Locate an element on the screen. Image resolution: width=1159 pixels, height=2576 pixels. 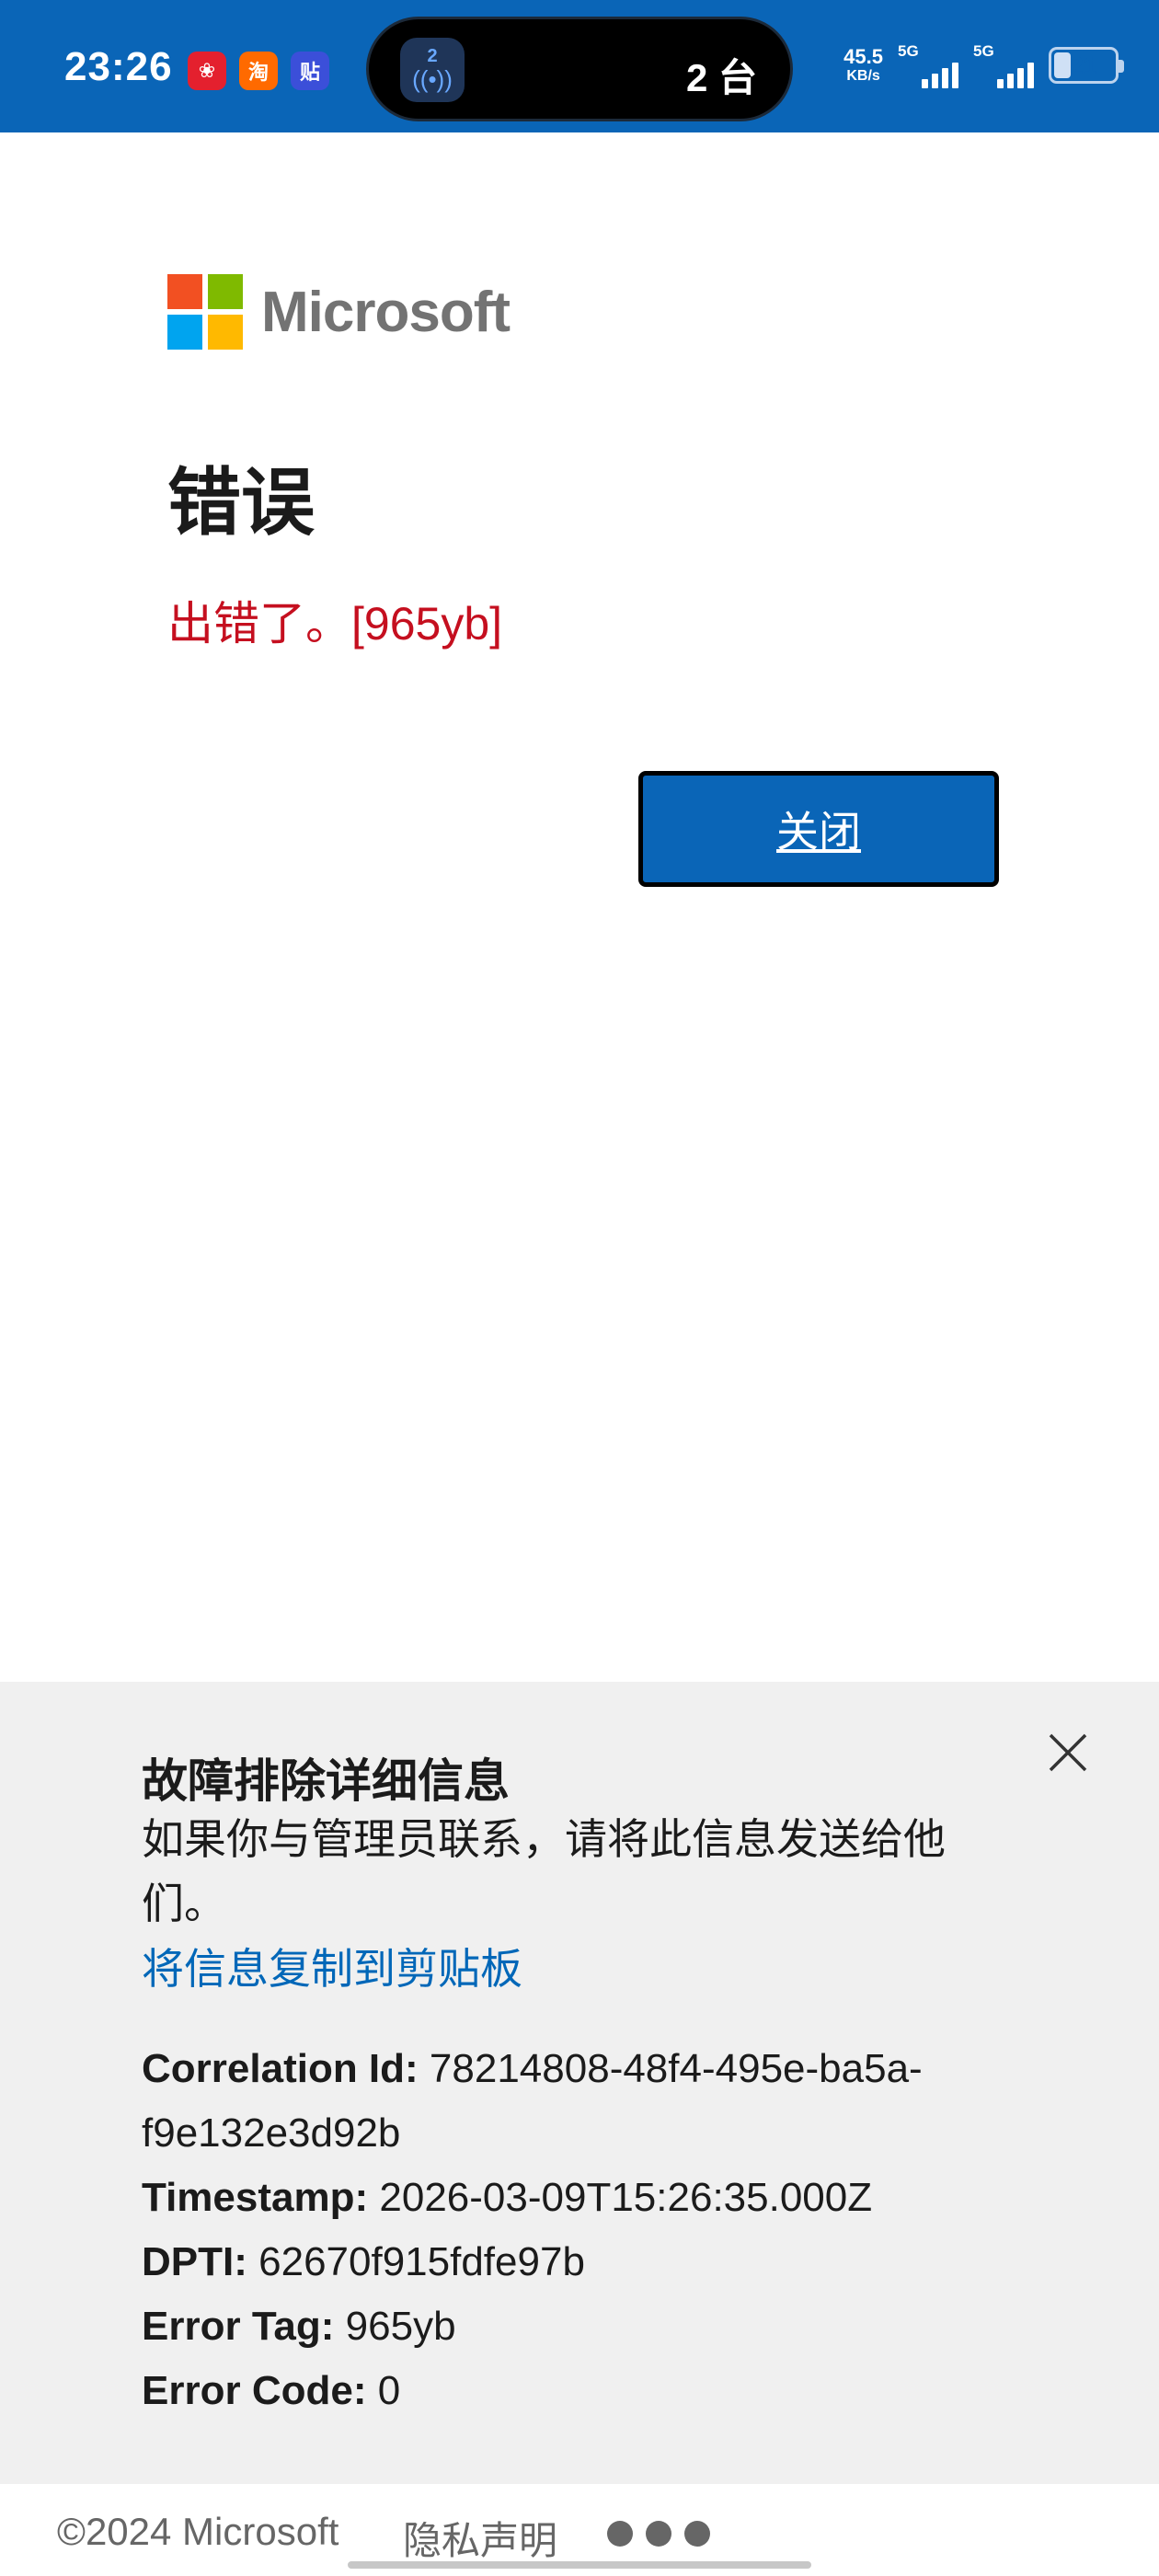
connected-devices-label: 2 台 is located at coordinates (721, 77).